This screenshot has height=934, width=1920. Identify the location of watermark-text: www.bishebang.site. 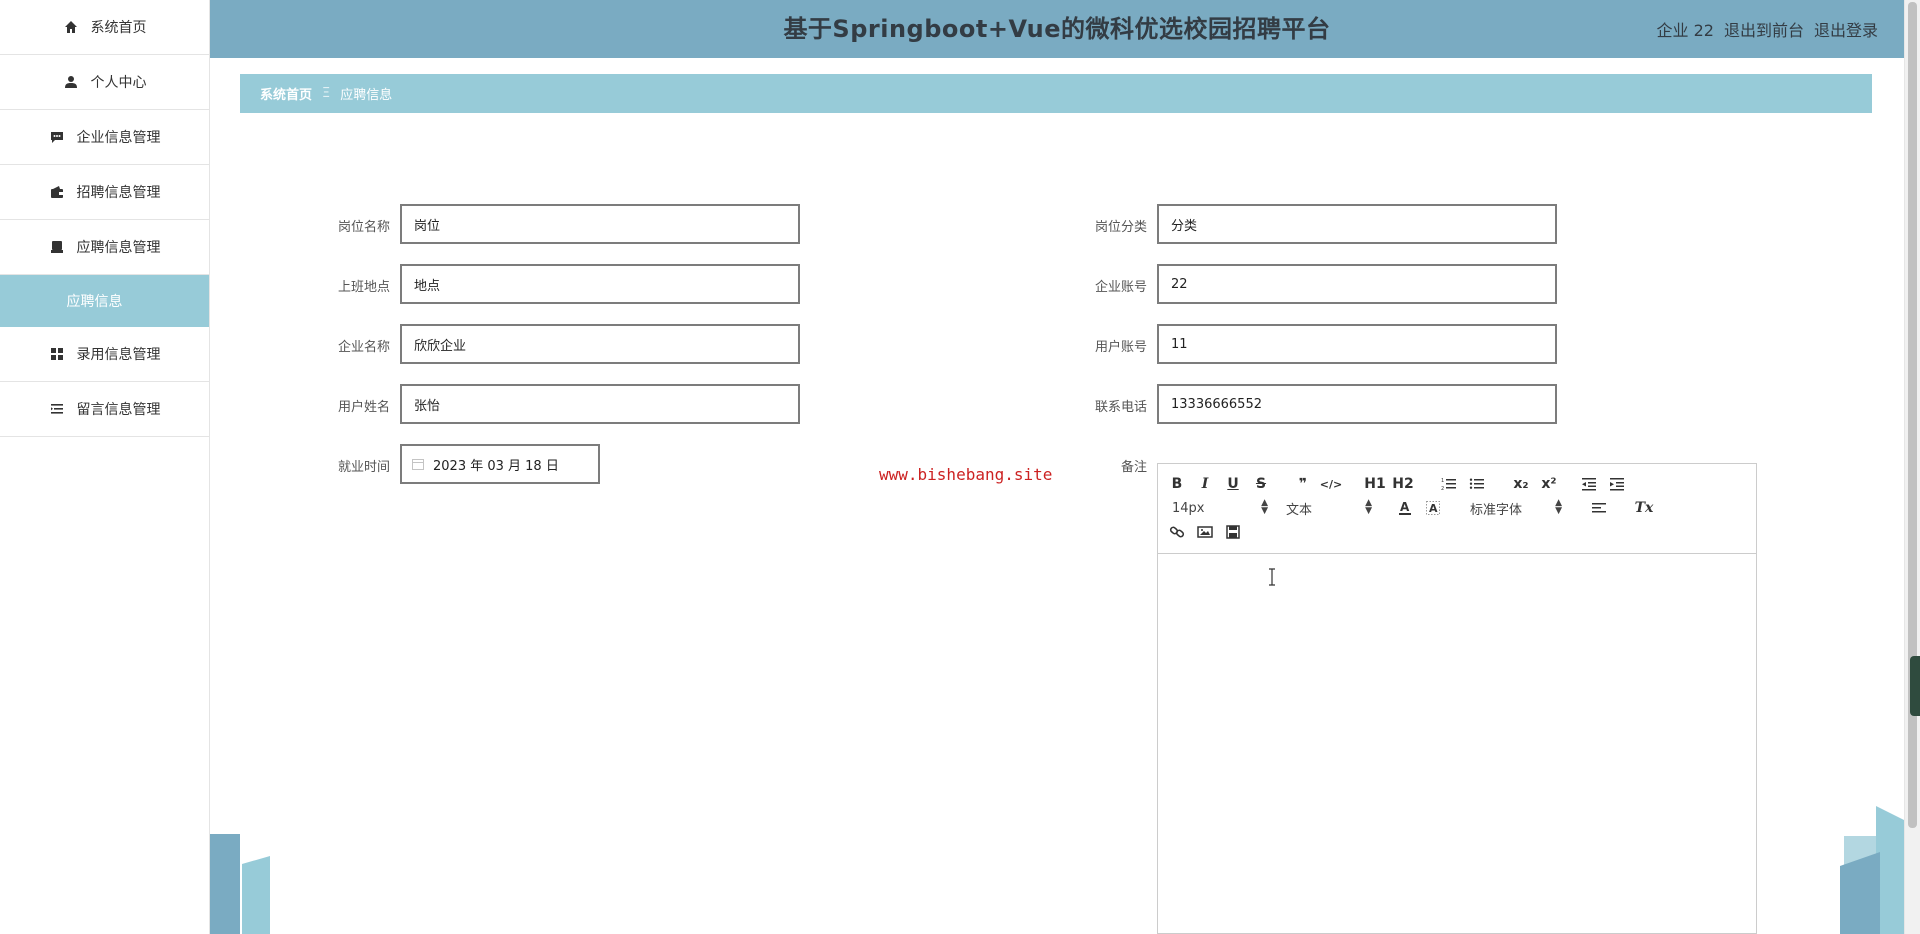
(966, 474).